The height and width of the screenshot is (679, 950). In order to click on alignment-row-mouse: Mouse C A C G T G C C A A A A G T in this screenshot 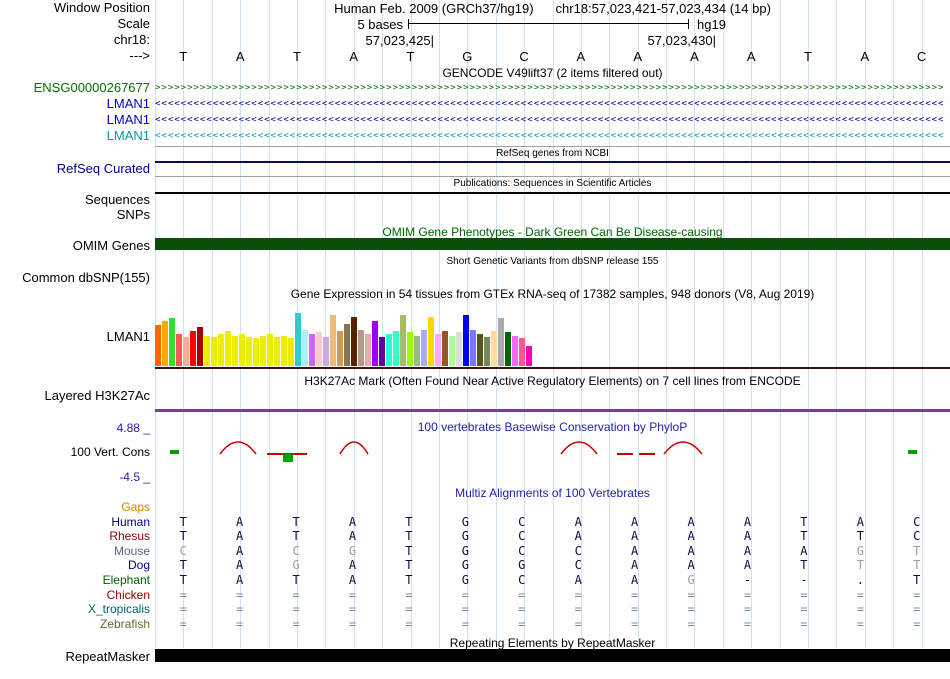, I will do `click(475, 551)`.